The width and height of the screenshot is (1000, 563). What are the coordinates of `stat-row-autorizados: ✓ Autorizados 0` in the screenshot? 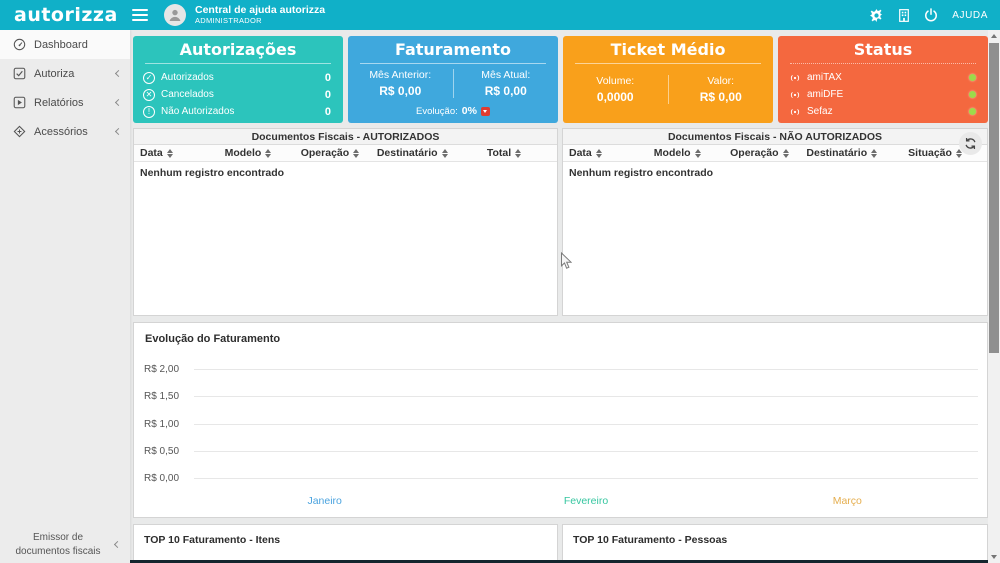 It's located at (238, 77).